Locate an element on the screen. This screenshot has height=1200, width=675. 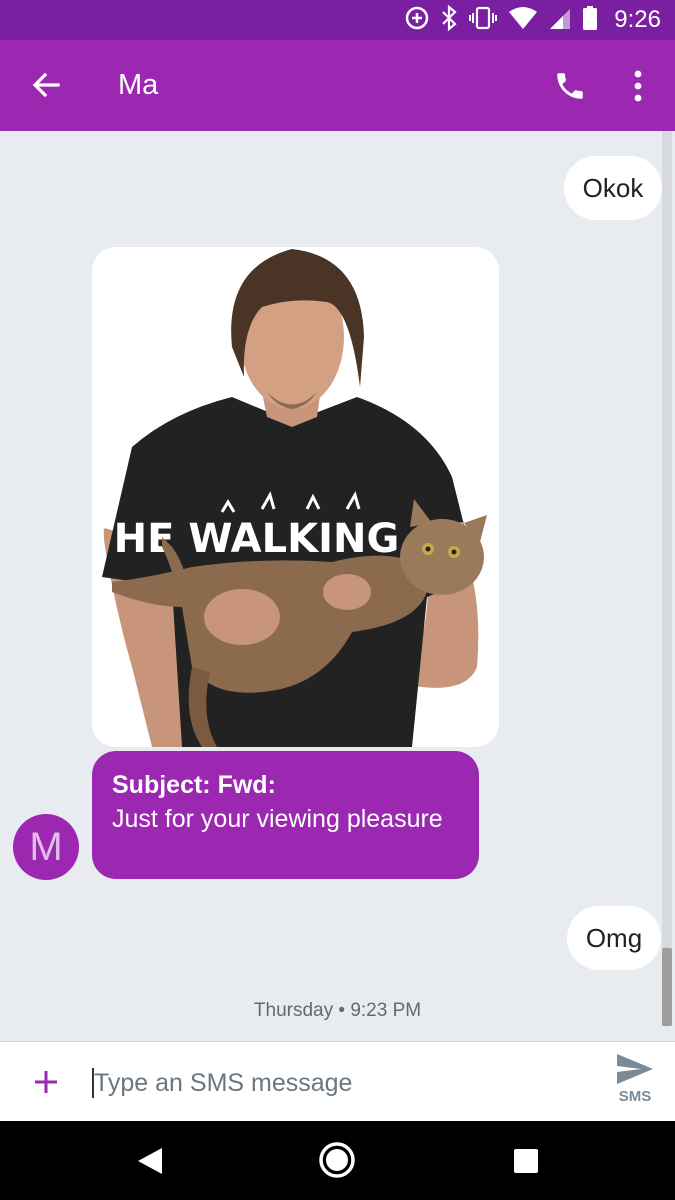
send-icon is located at coordinates (635, 1069).